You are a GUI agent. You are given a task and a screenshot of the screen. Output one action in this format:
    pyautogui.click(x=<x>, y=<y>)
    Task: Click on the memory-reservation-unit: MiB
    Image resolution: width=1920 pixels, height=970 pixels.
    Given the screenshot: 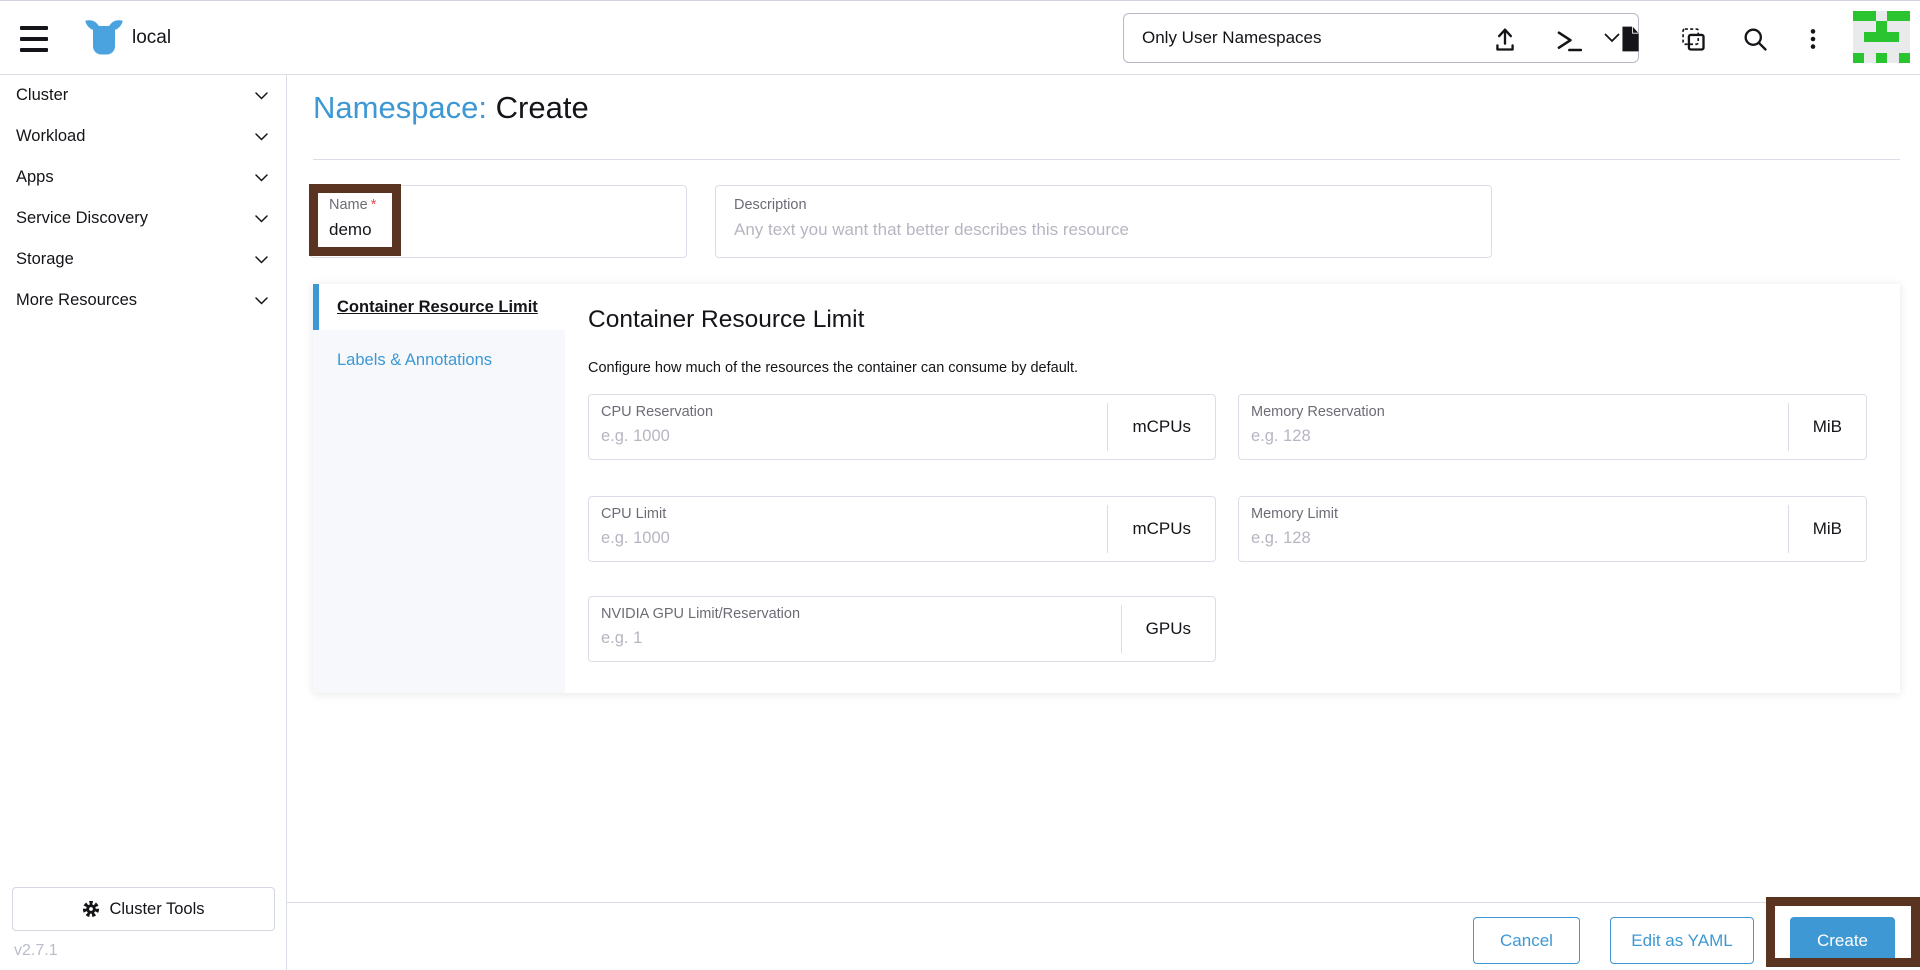 What is the action you would take?
    pyautogui.click(x=1827, y=426)
    